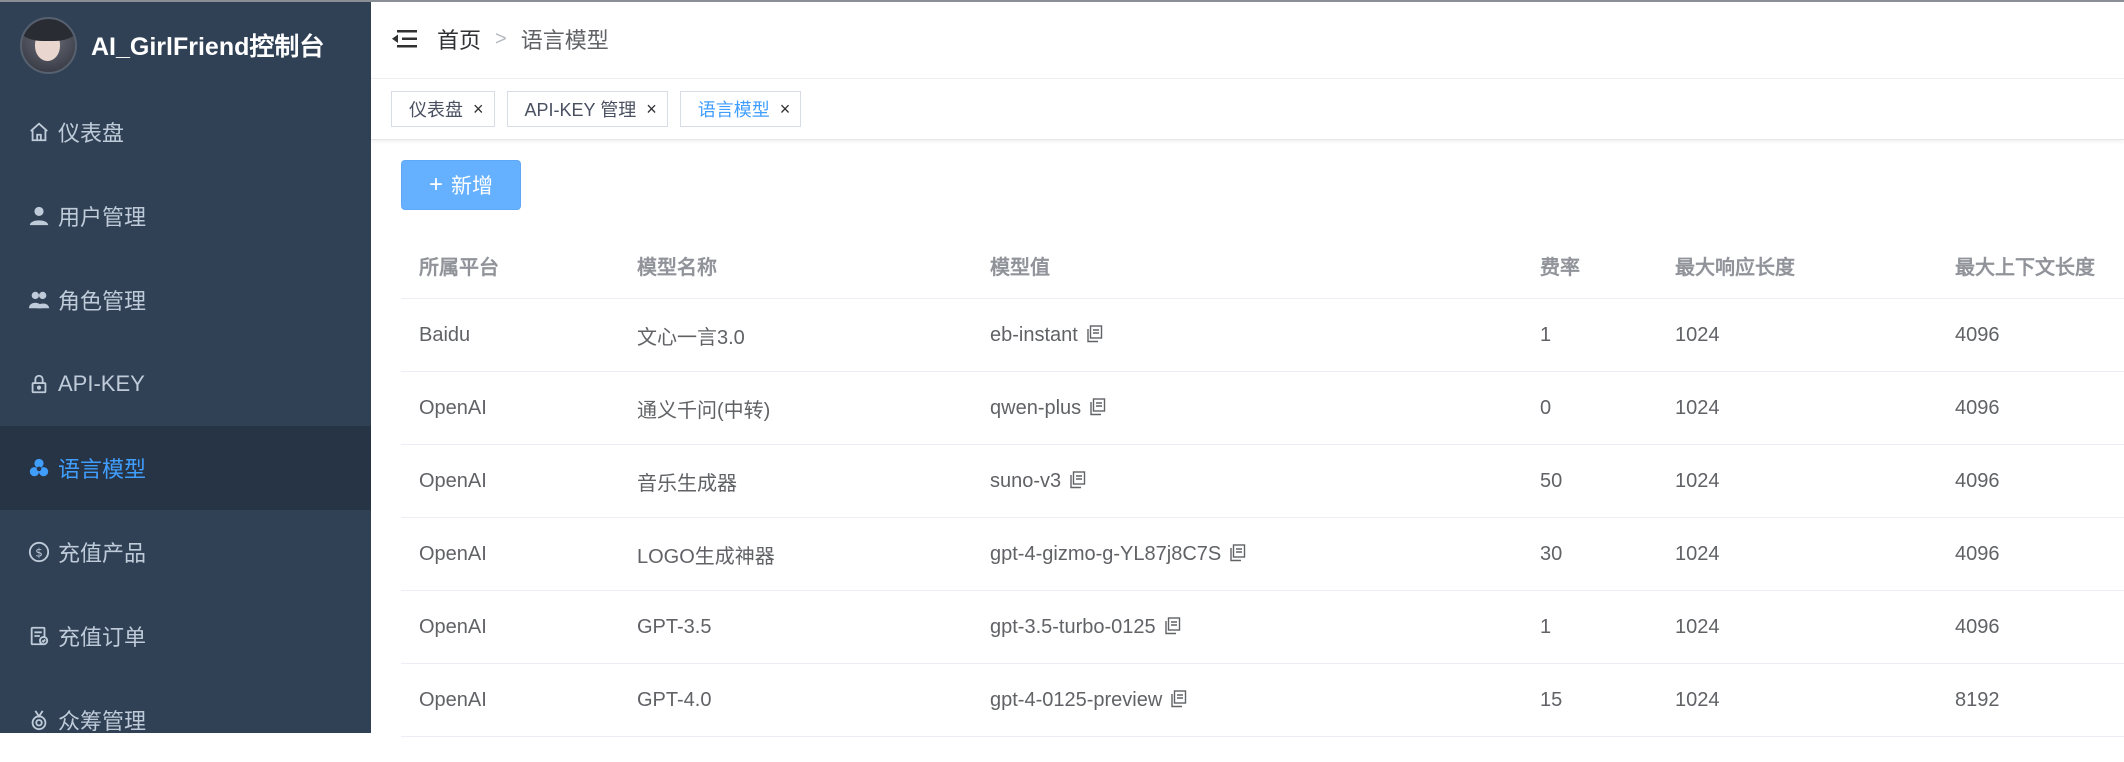 The width and height of the screenshot is (2124, 762). Describe the element at coordinates (510, 265) in the screenshot. I see `column-header: 所属平台` at that location.